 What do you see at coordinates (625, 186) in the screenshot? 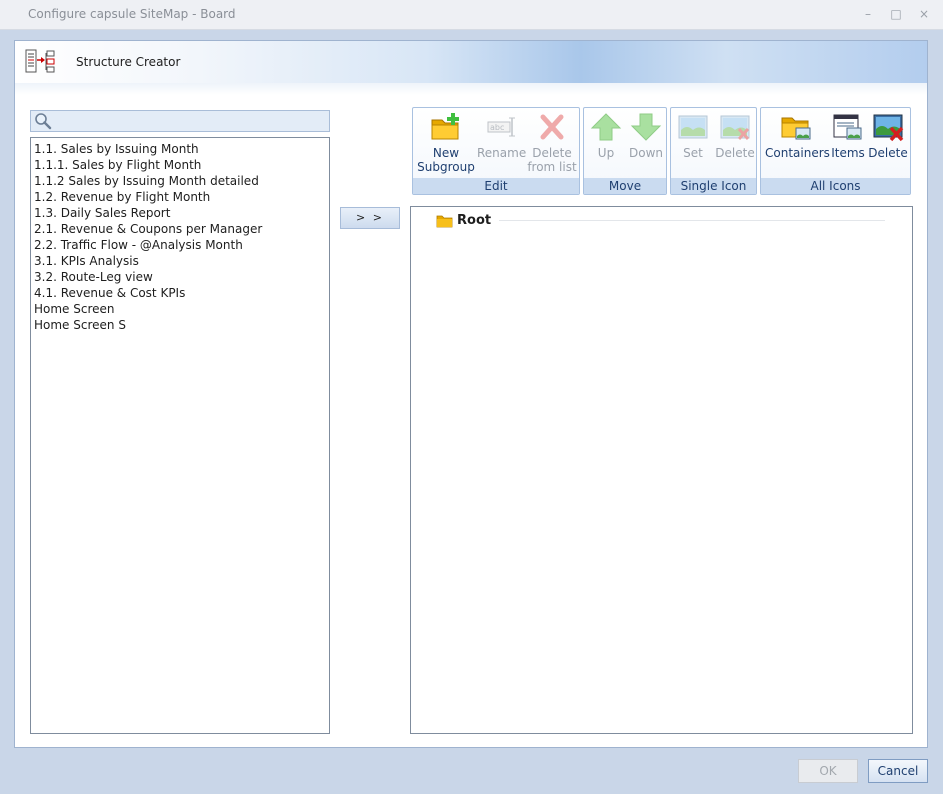
I see `ribbon-group-label-move: Move` at bounding box center [625, 186].